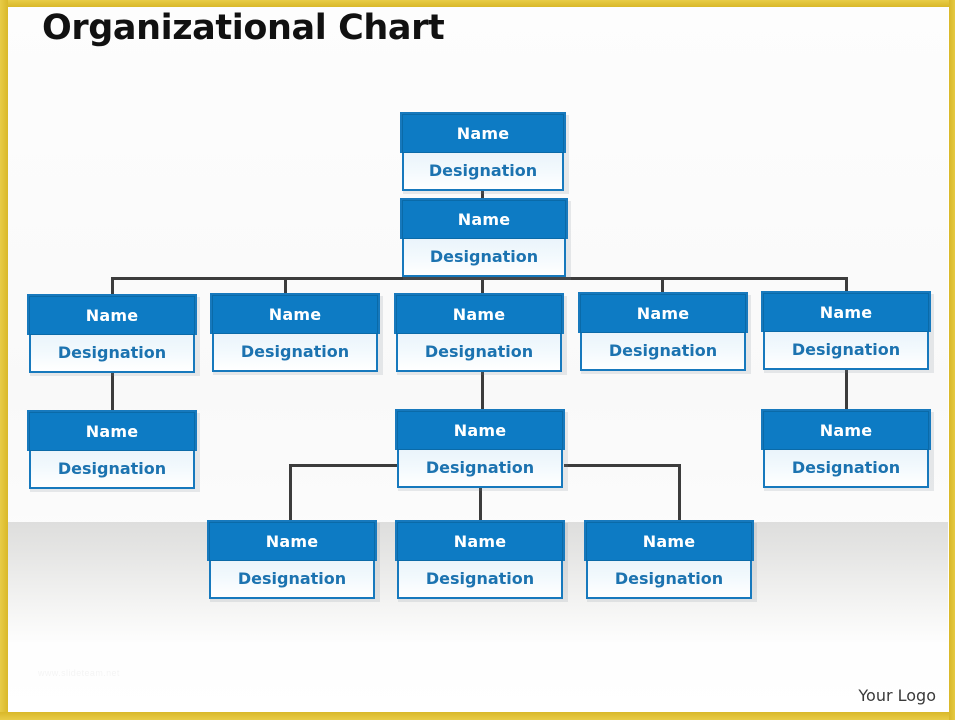  I want to click on org-node-n4b: Name Designation, so click(481, 450).